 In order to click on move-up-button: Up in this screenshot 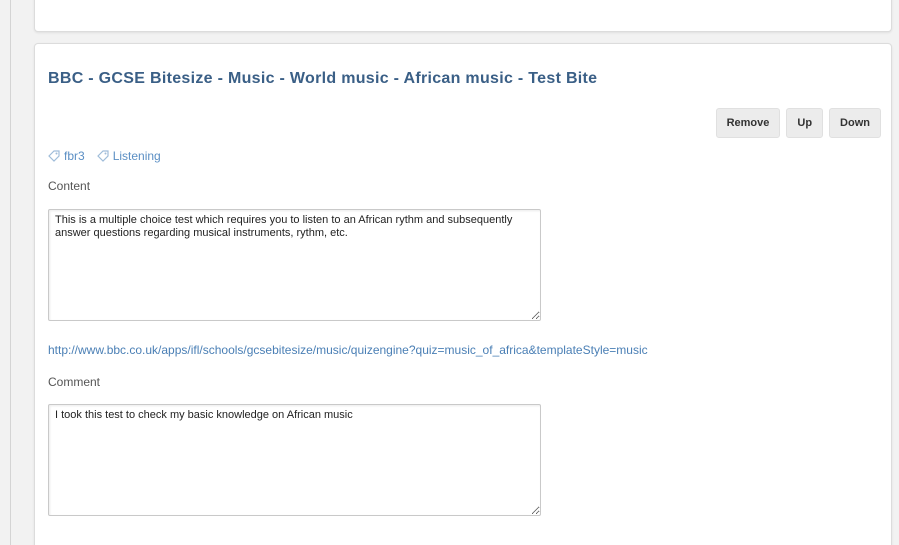, I will do `click(805, 123)`.